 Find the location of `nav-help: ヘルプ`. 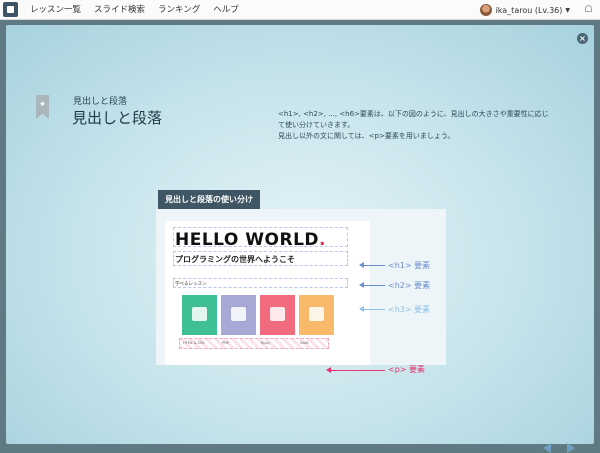

nav-help: ヘルプ is located at coordinates (226, 10).